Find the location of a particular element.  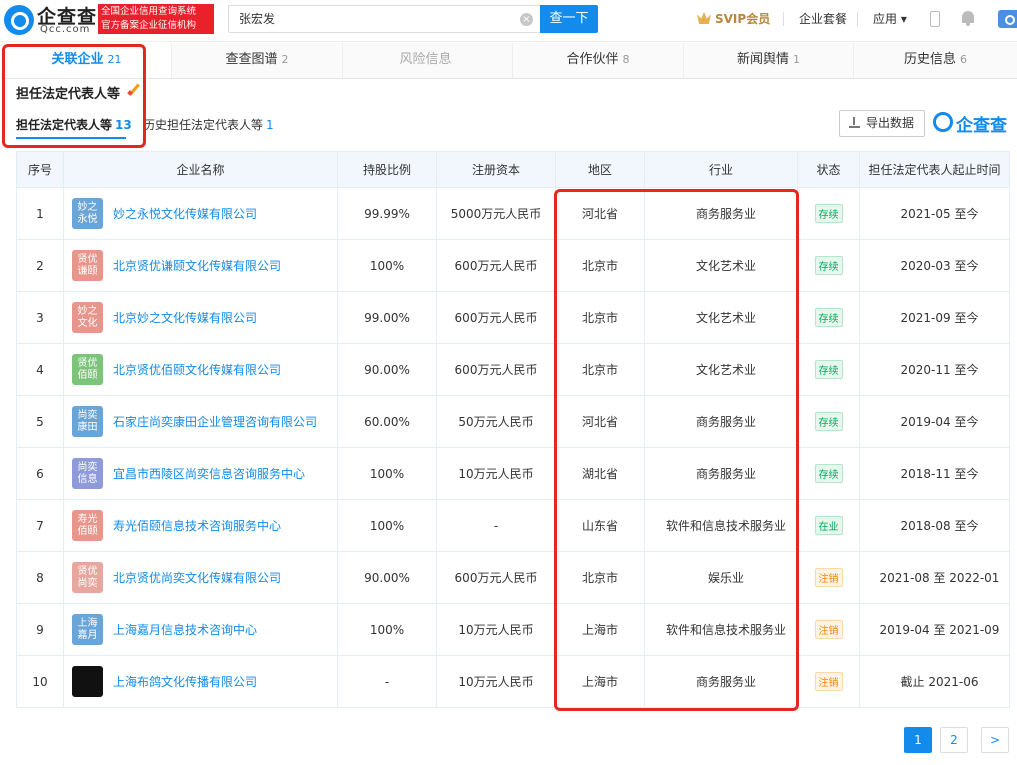

search-input: 张宏发 is located at coordinates (384, 19).